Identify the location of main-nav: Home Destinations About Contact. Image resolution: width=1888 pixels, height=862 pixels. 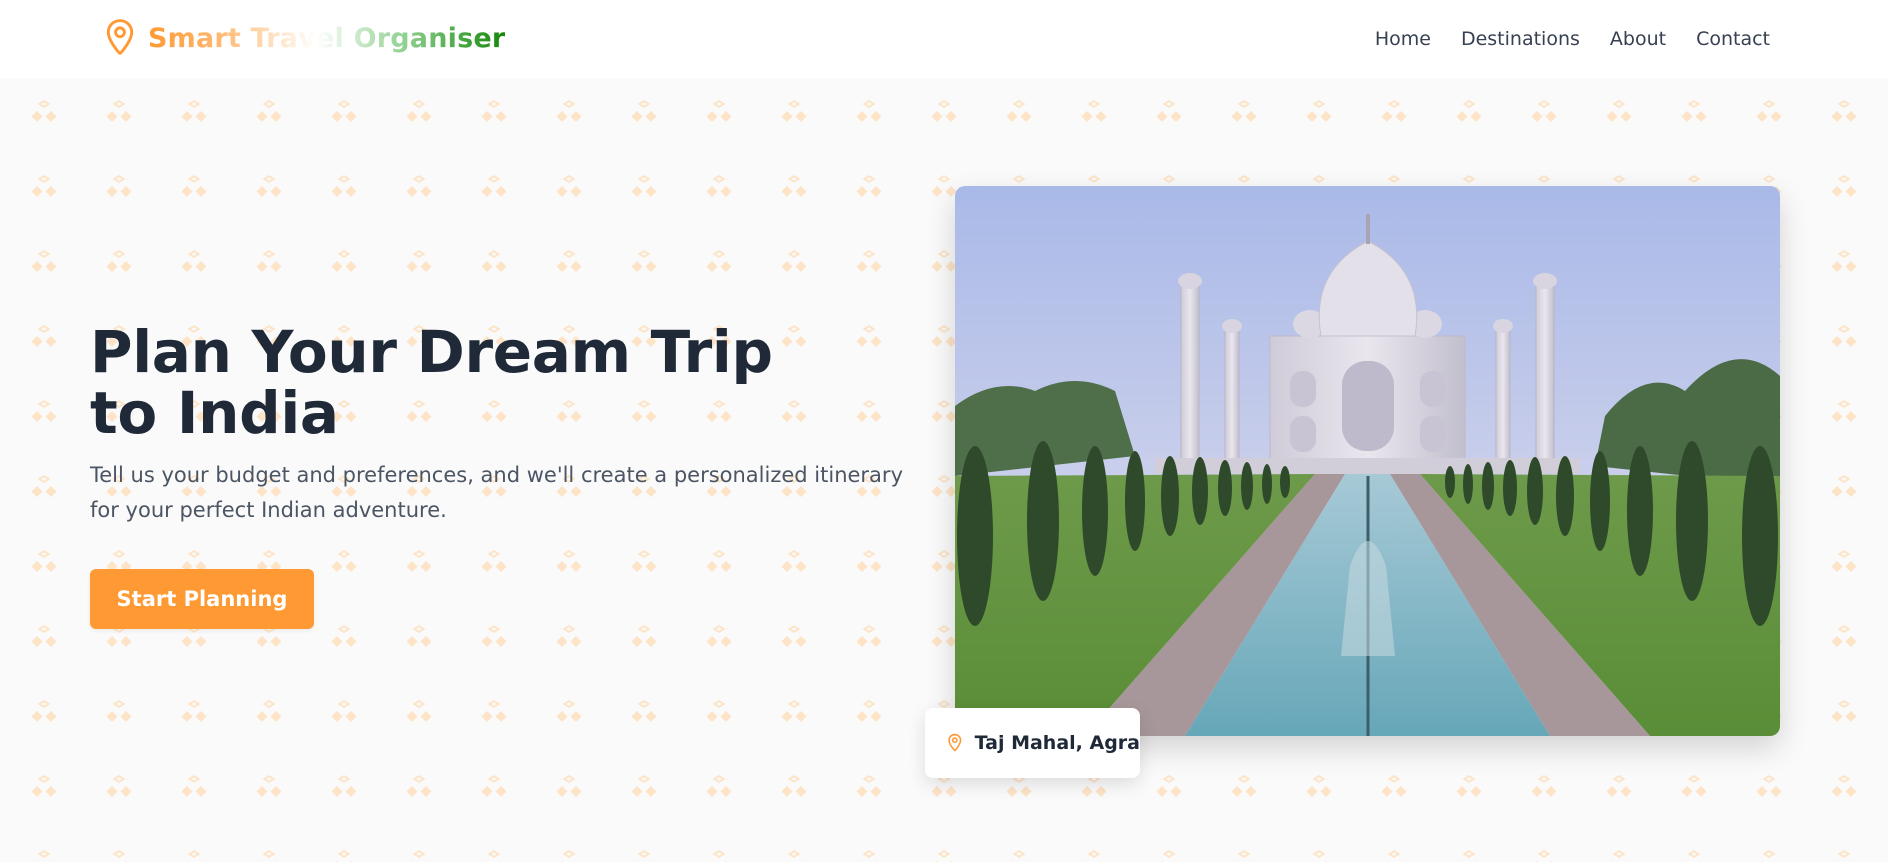
(1572, 39).